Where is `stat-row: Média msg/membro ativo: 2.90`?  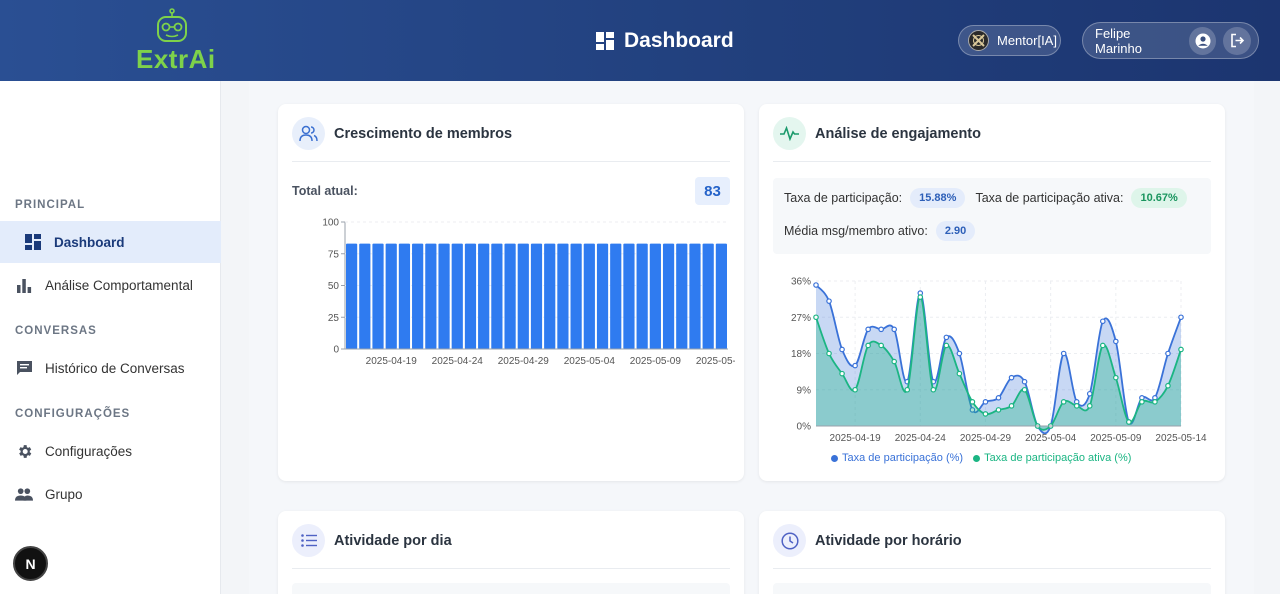 stat-row: Média msg/membro ativo: 2.90 is located at coordinates (880, 231).